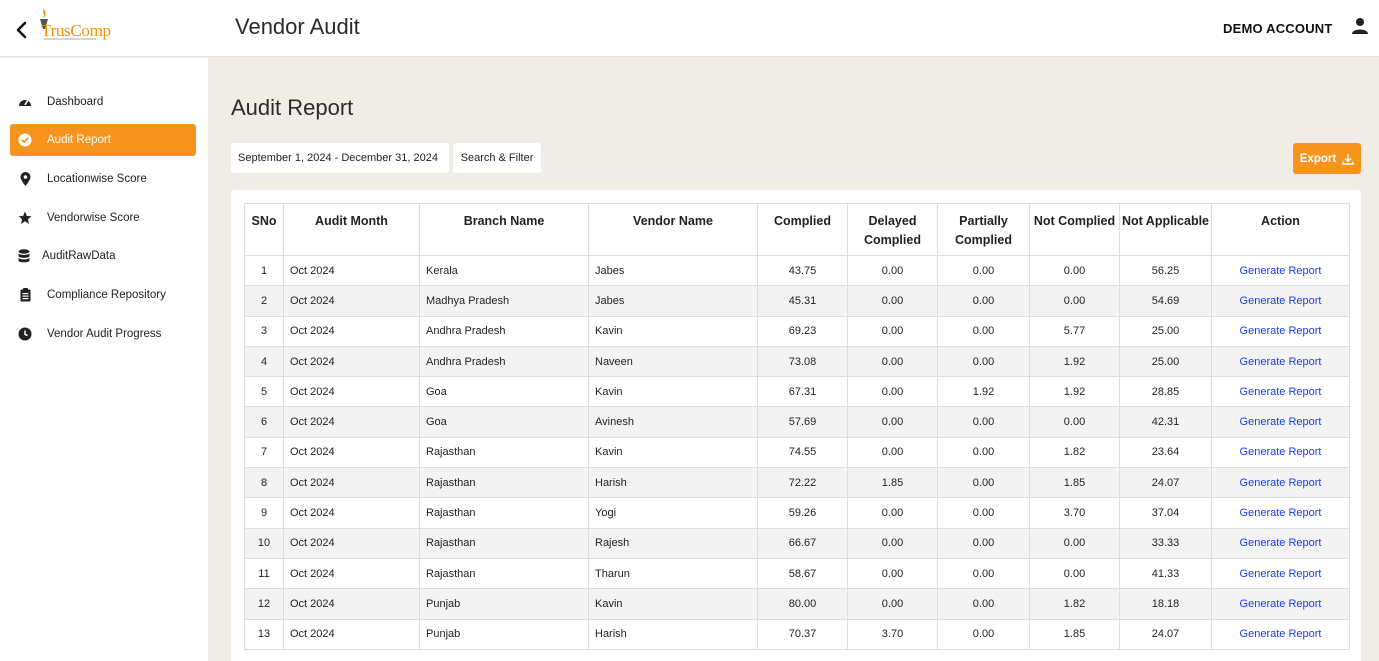 This screenshot has height=661, width=1379. I want to click on download-icon, so click(1348, 159).